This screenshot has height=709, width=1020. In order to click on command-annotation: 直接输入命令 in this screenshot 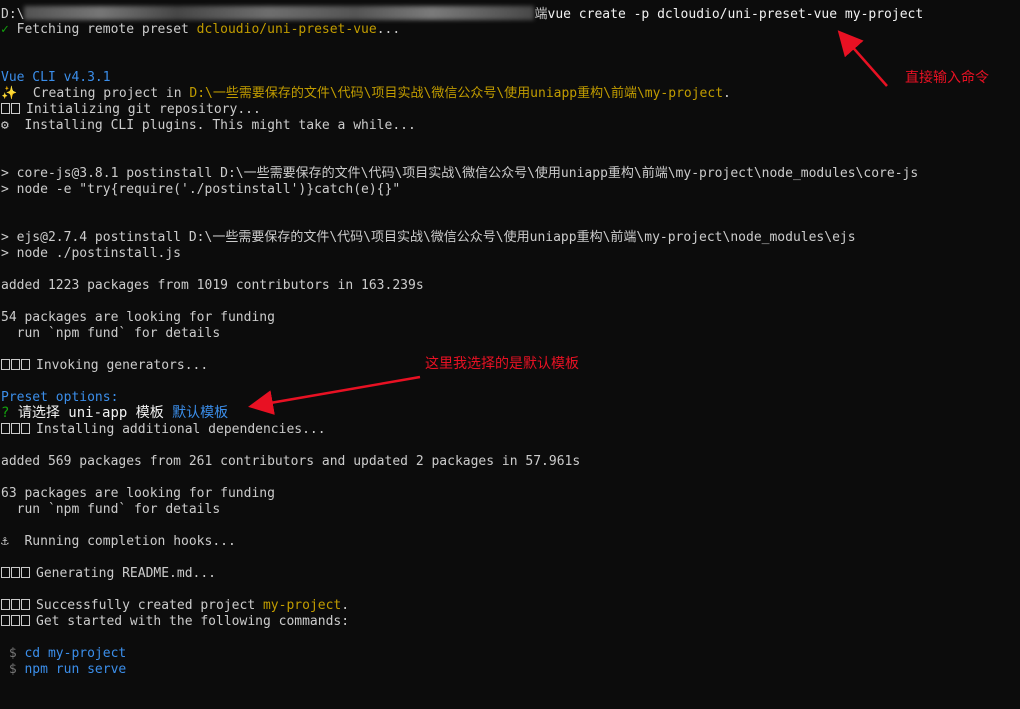, I will do `click(947, 78)`.